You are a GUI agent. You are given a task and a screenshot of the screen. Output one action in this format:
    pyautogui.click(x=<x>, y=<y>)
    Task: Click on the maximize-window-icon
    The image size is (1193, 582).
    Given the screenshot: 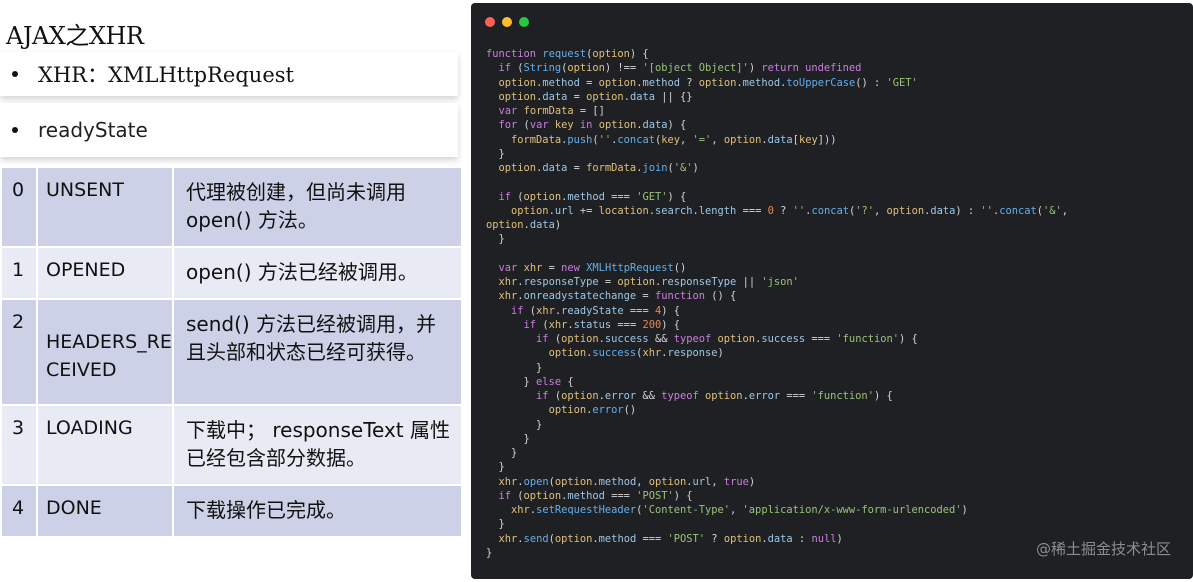 What is the action you would take?
    pyautogui.click(x=524, y=22)
    